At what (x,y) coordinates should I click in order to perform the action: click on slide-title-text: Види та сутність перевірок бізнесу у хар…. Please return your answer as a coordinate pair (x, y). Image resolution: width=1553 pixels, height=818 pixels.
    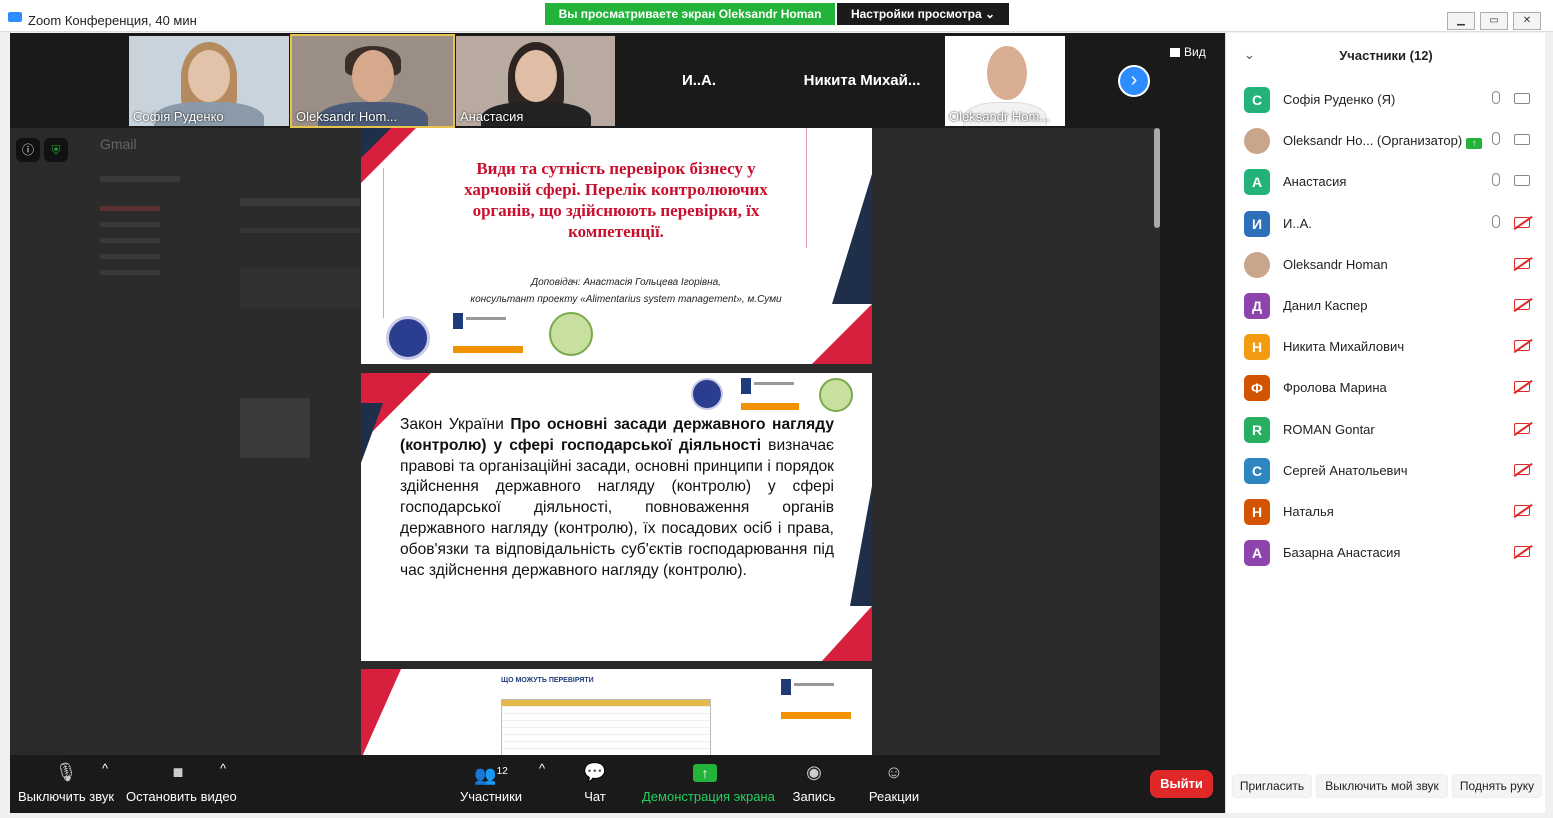
    Looking at the image, I should click on (616, 200).